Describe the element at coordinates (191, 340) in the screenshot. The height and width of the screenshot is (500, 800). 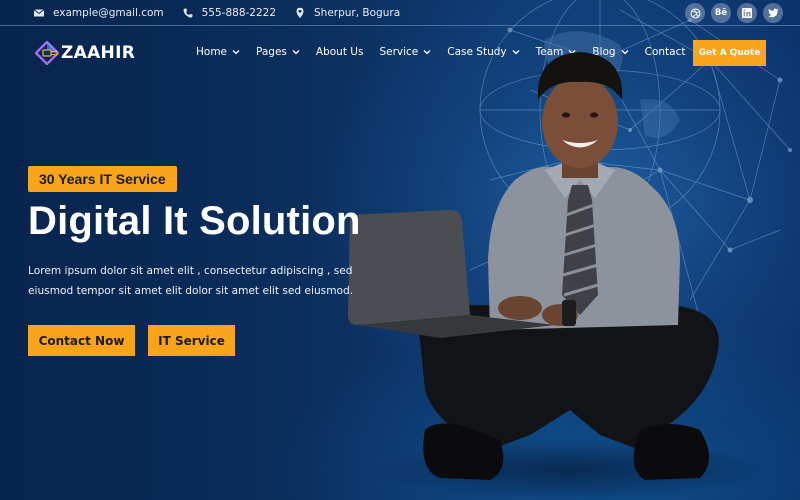
I see `it-service-button: IT Service` at that location.